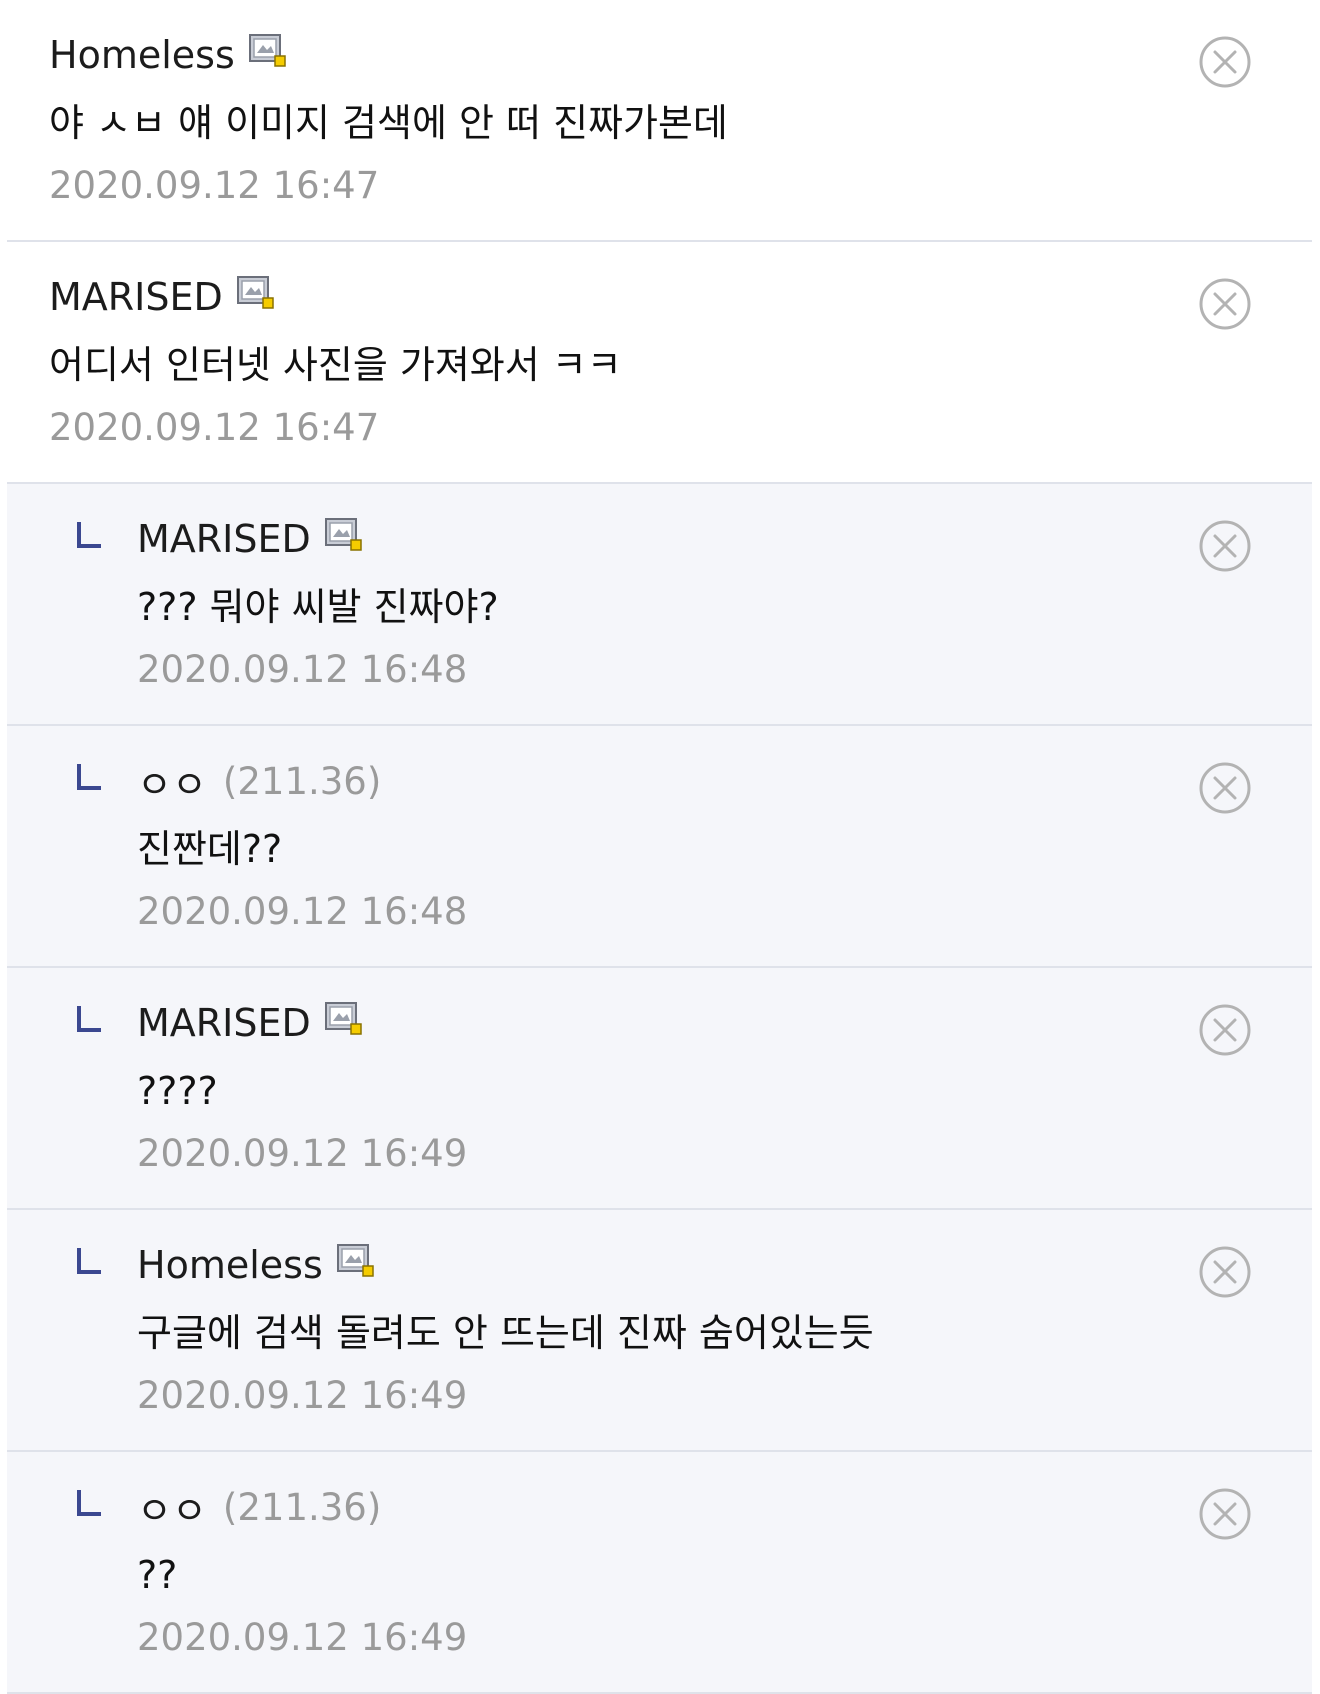  I want to click on reply-item: ㅇㅇ (211.36) 진짠데?? 2020.09.12 16:48, so click(659, 847).